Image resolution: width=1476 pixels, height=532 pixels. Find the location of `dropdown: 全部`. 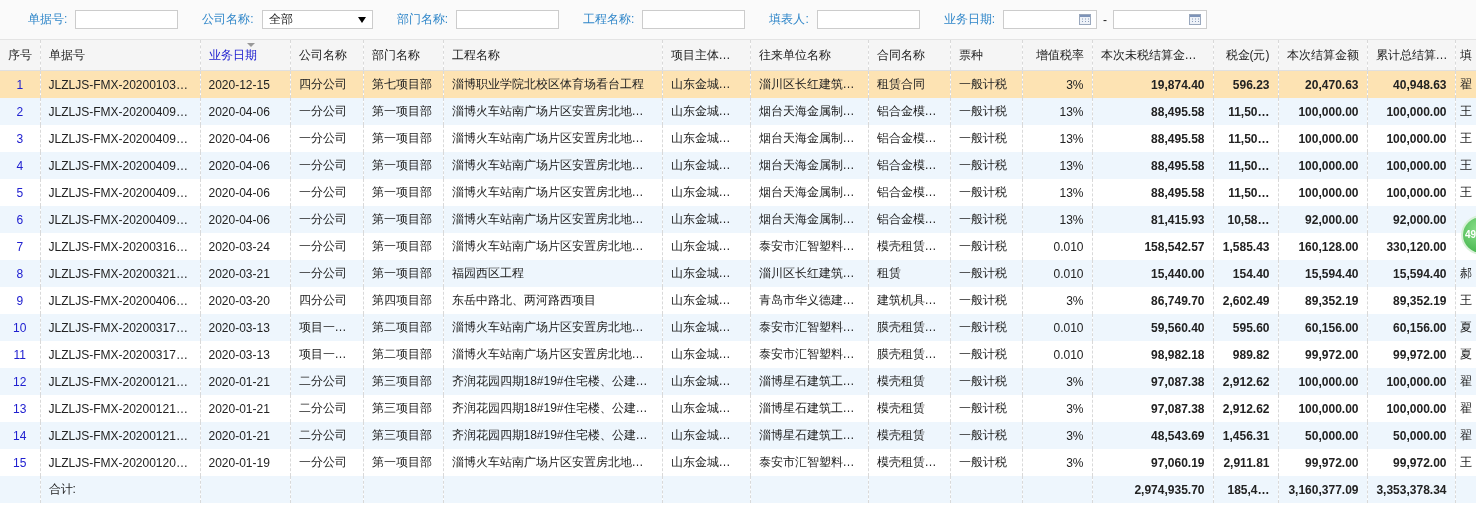

dropdown: 全部 is located at coordinates (317, 19).